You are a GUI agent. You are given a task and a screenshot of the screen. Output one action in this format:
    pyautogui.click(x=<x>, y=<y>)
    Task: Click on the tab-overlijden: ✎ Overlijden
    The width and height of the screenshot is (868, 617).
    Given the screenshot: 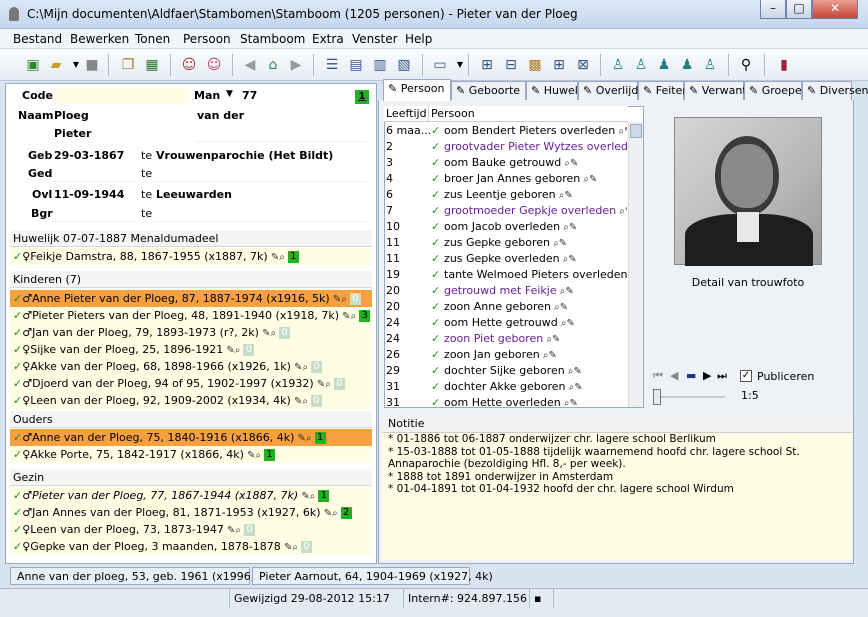 What is the action you would take?
    pyautogui.click(x=615, y=90)
    